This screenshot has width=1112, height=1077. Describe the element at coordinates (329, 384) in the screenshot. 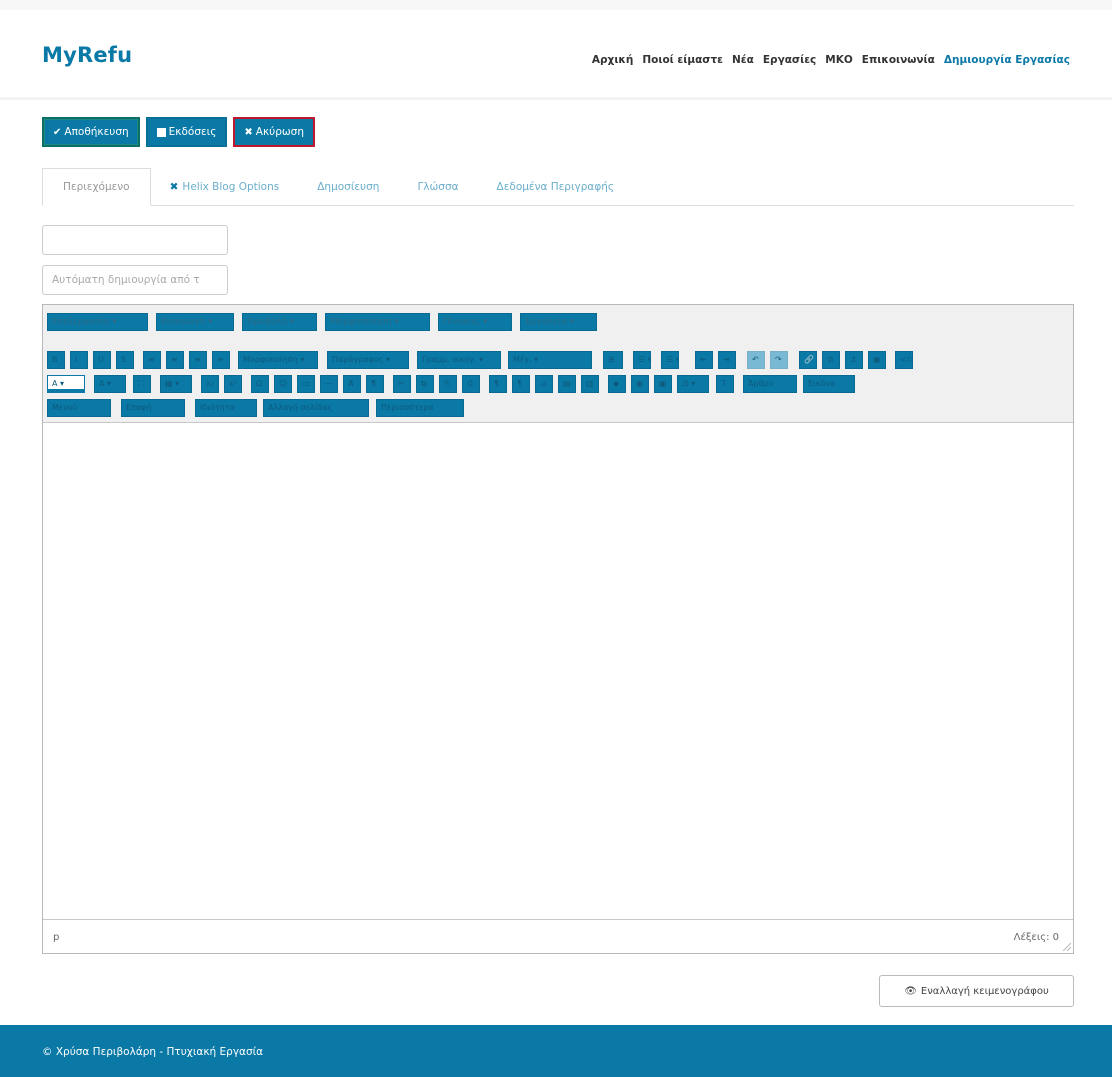

I see `editor-tool-button: —` at that location.